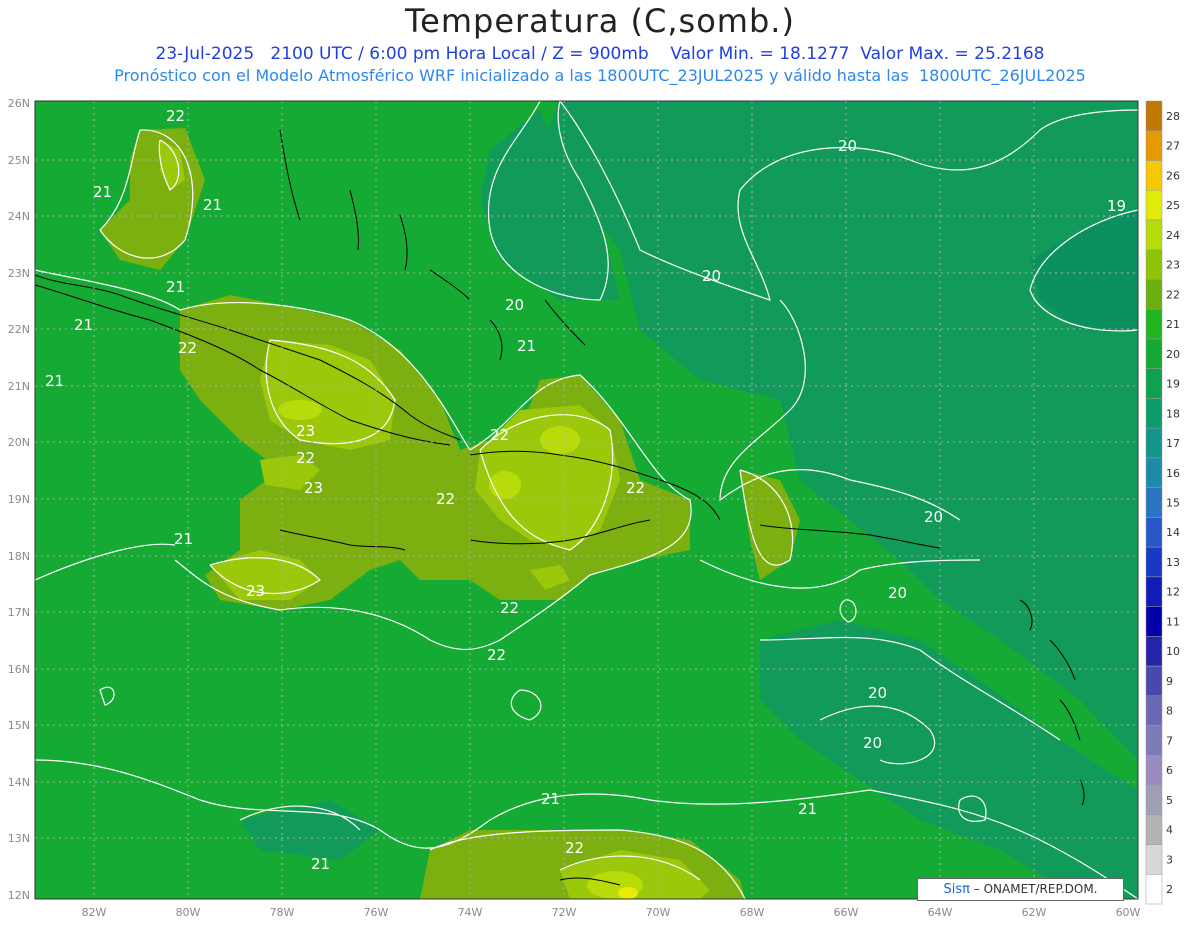 This screenshot has height=927, width=1200. Describe the element at coordinates (1035, 889) in the screenshot. I see `credit-org: – ONAMET/REP.DOM.` at that location.